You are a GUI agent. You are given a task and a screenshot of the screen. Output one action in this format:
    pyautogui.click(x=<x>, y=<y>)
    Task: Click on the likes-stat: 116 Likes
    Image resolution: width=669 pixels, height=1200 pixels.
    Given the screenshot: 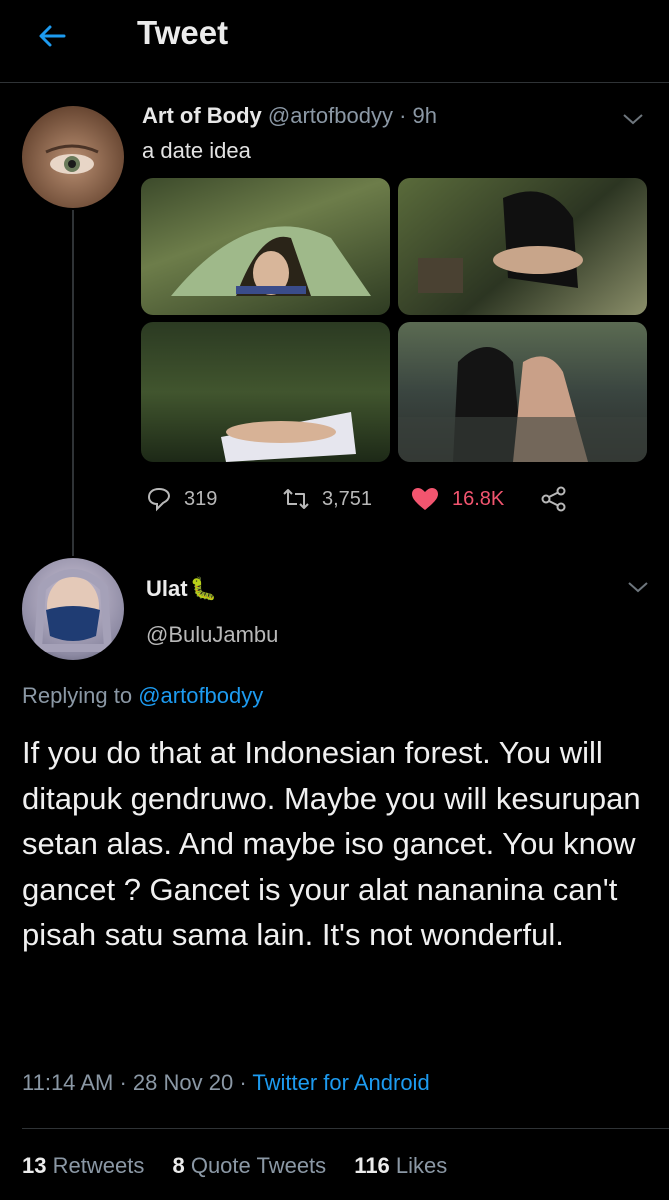 What is the action you would take?
    pyautogui.click(x=400, y=1165)
    